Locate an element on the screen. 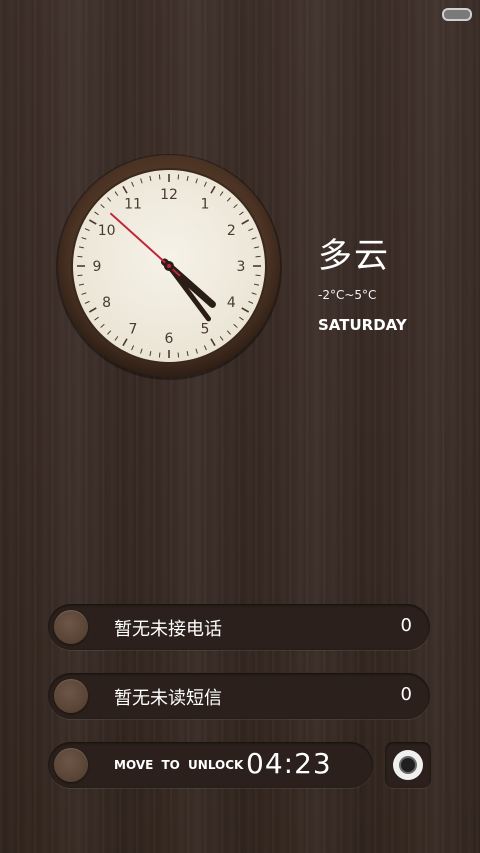 Image resolution: width=480 pixels, height=853 pixels. clock-numeral: 8 is located at coordinates (106, 303).